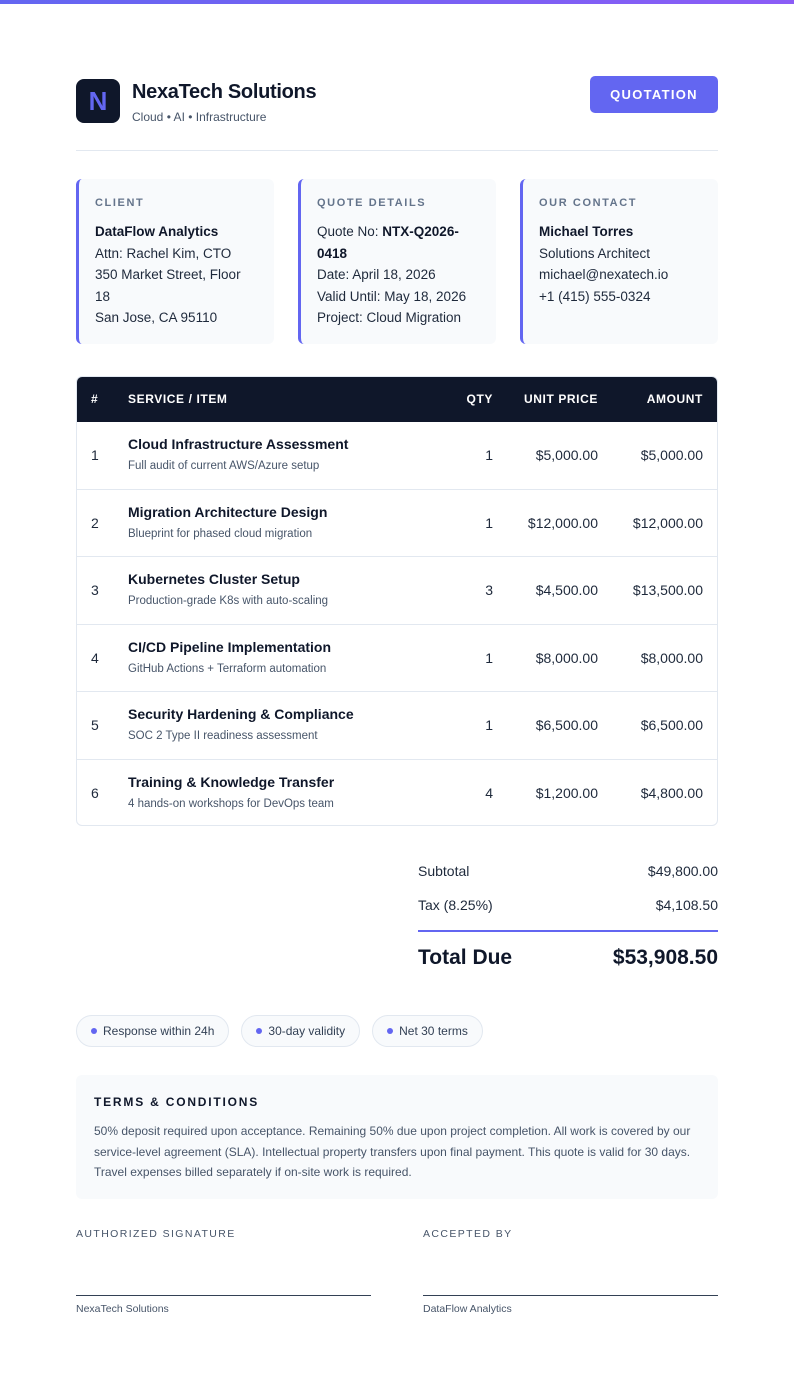  Describe the element at coordinates (157, 231) in the screenshot. I see `client-name: DataFlow Analytics` at that location.